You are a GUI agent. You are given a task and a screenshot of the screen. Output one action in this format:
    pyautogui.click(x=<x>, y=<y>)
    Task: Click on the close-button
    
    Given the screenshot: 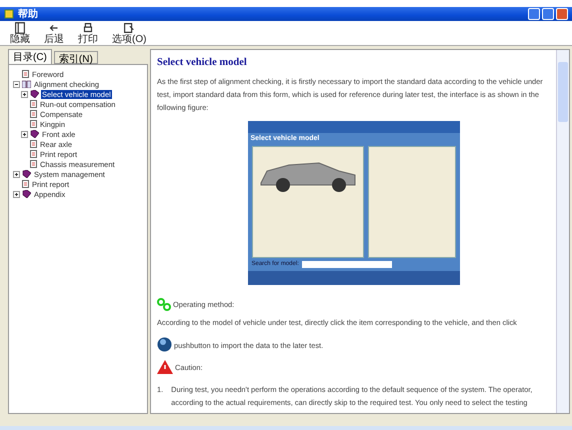 What is the action you would take?
    pyautogui.click(x=562, y=14)
    